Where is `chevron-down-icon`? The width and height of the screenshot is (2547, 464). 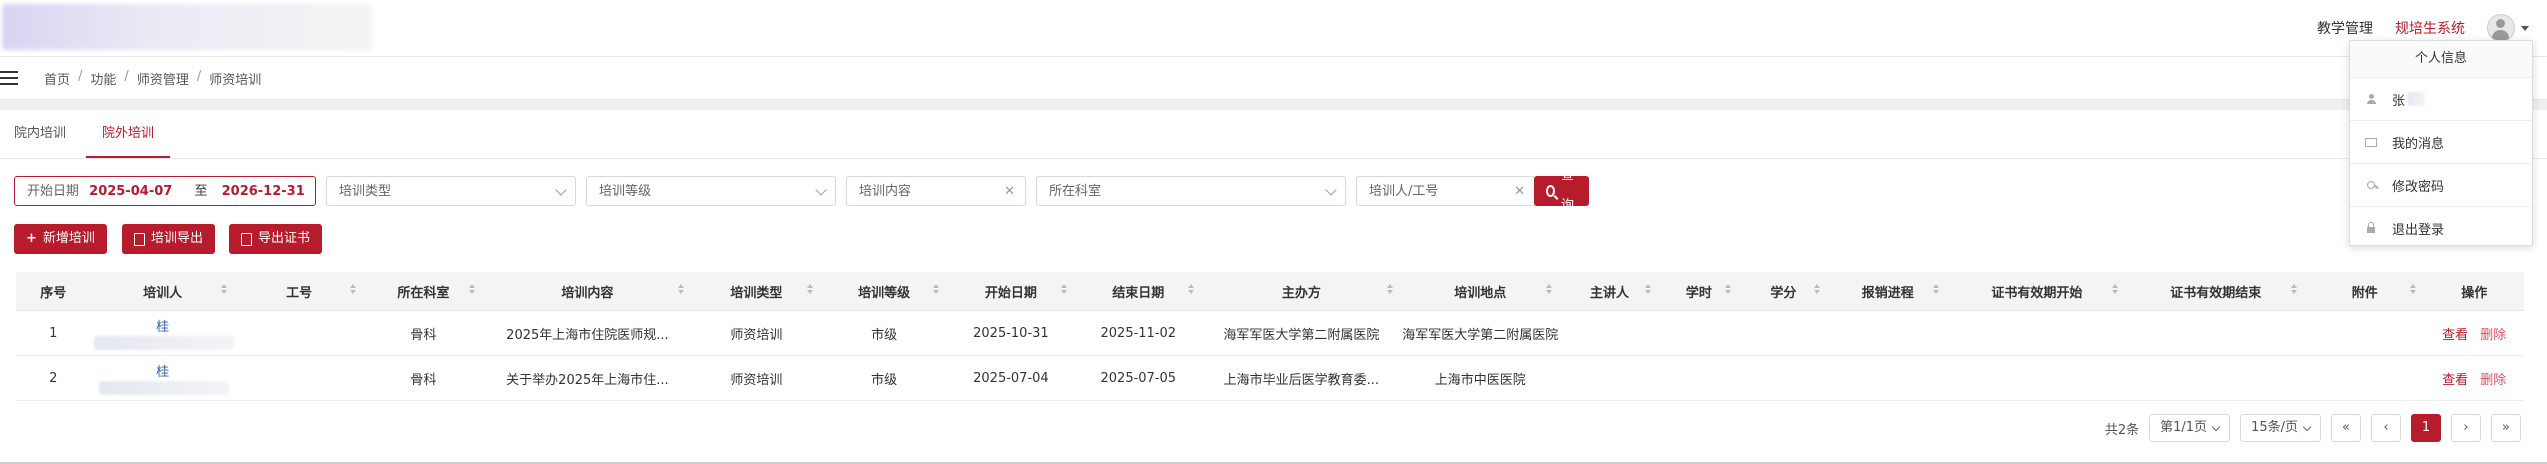 chevron-down-icon is located at coordinates (821, 190).